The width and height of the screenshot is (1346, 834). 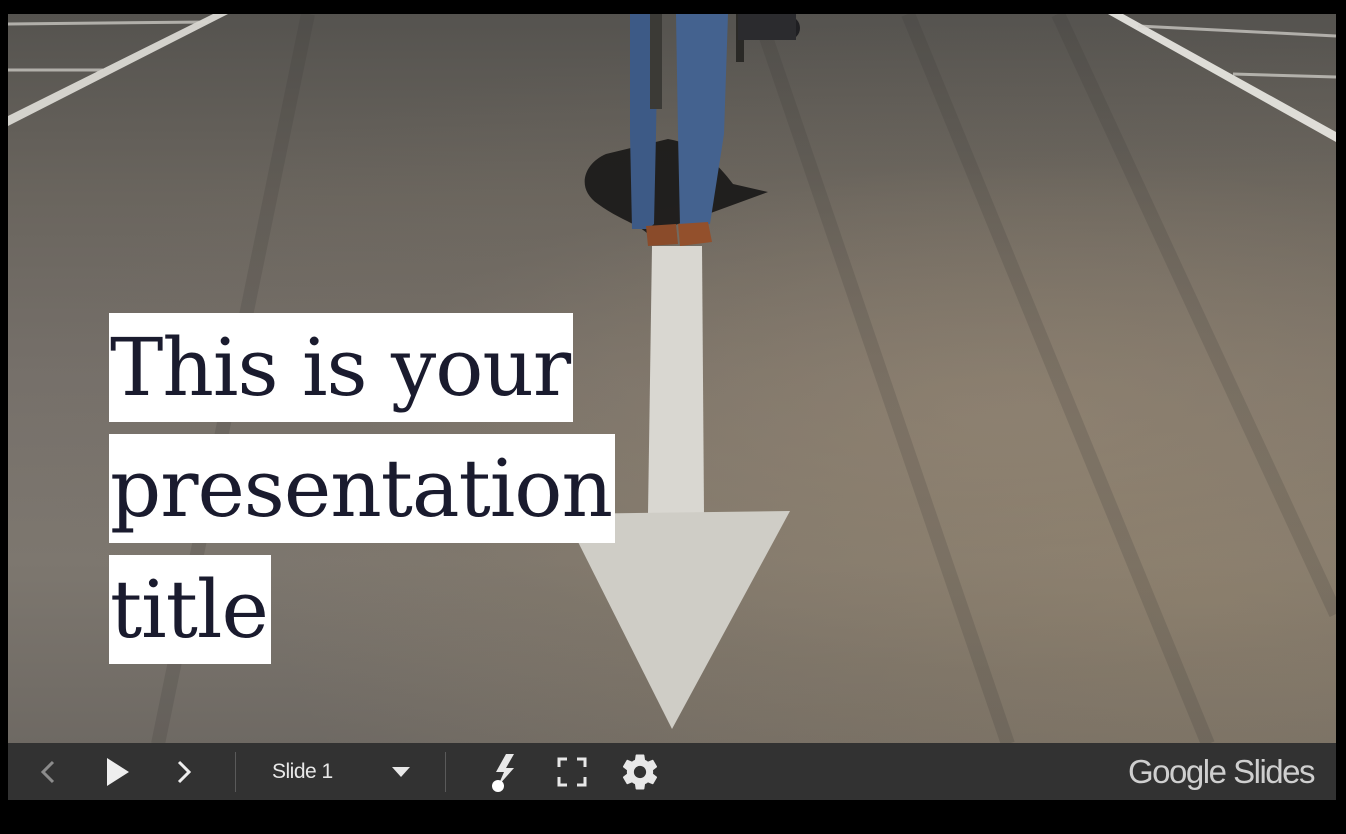 I want to click on presentation-toolbar: Slide 1 Google Slides, so click(x=672, y=771).